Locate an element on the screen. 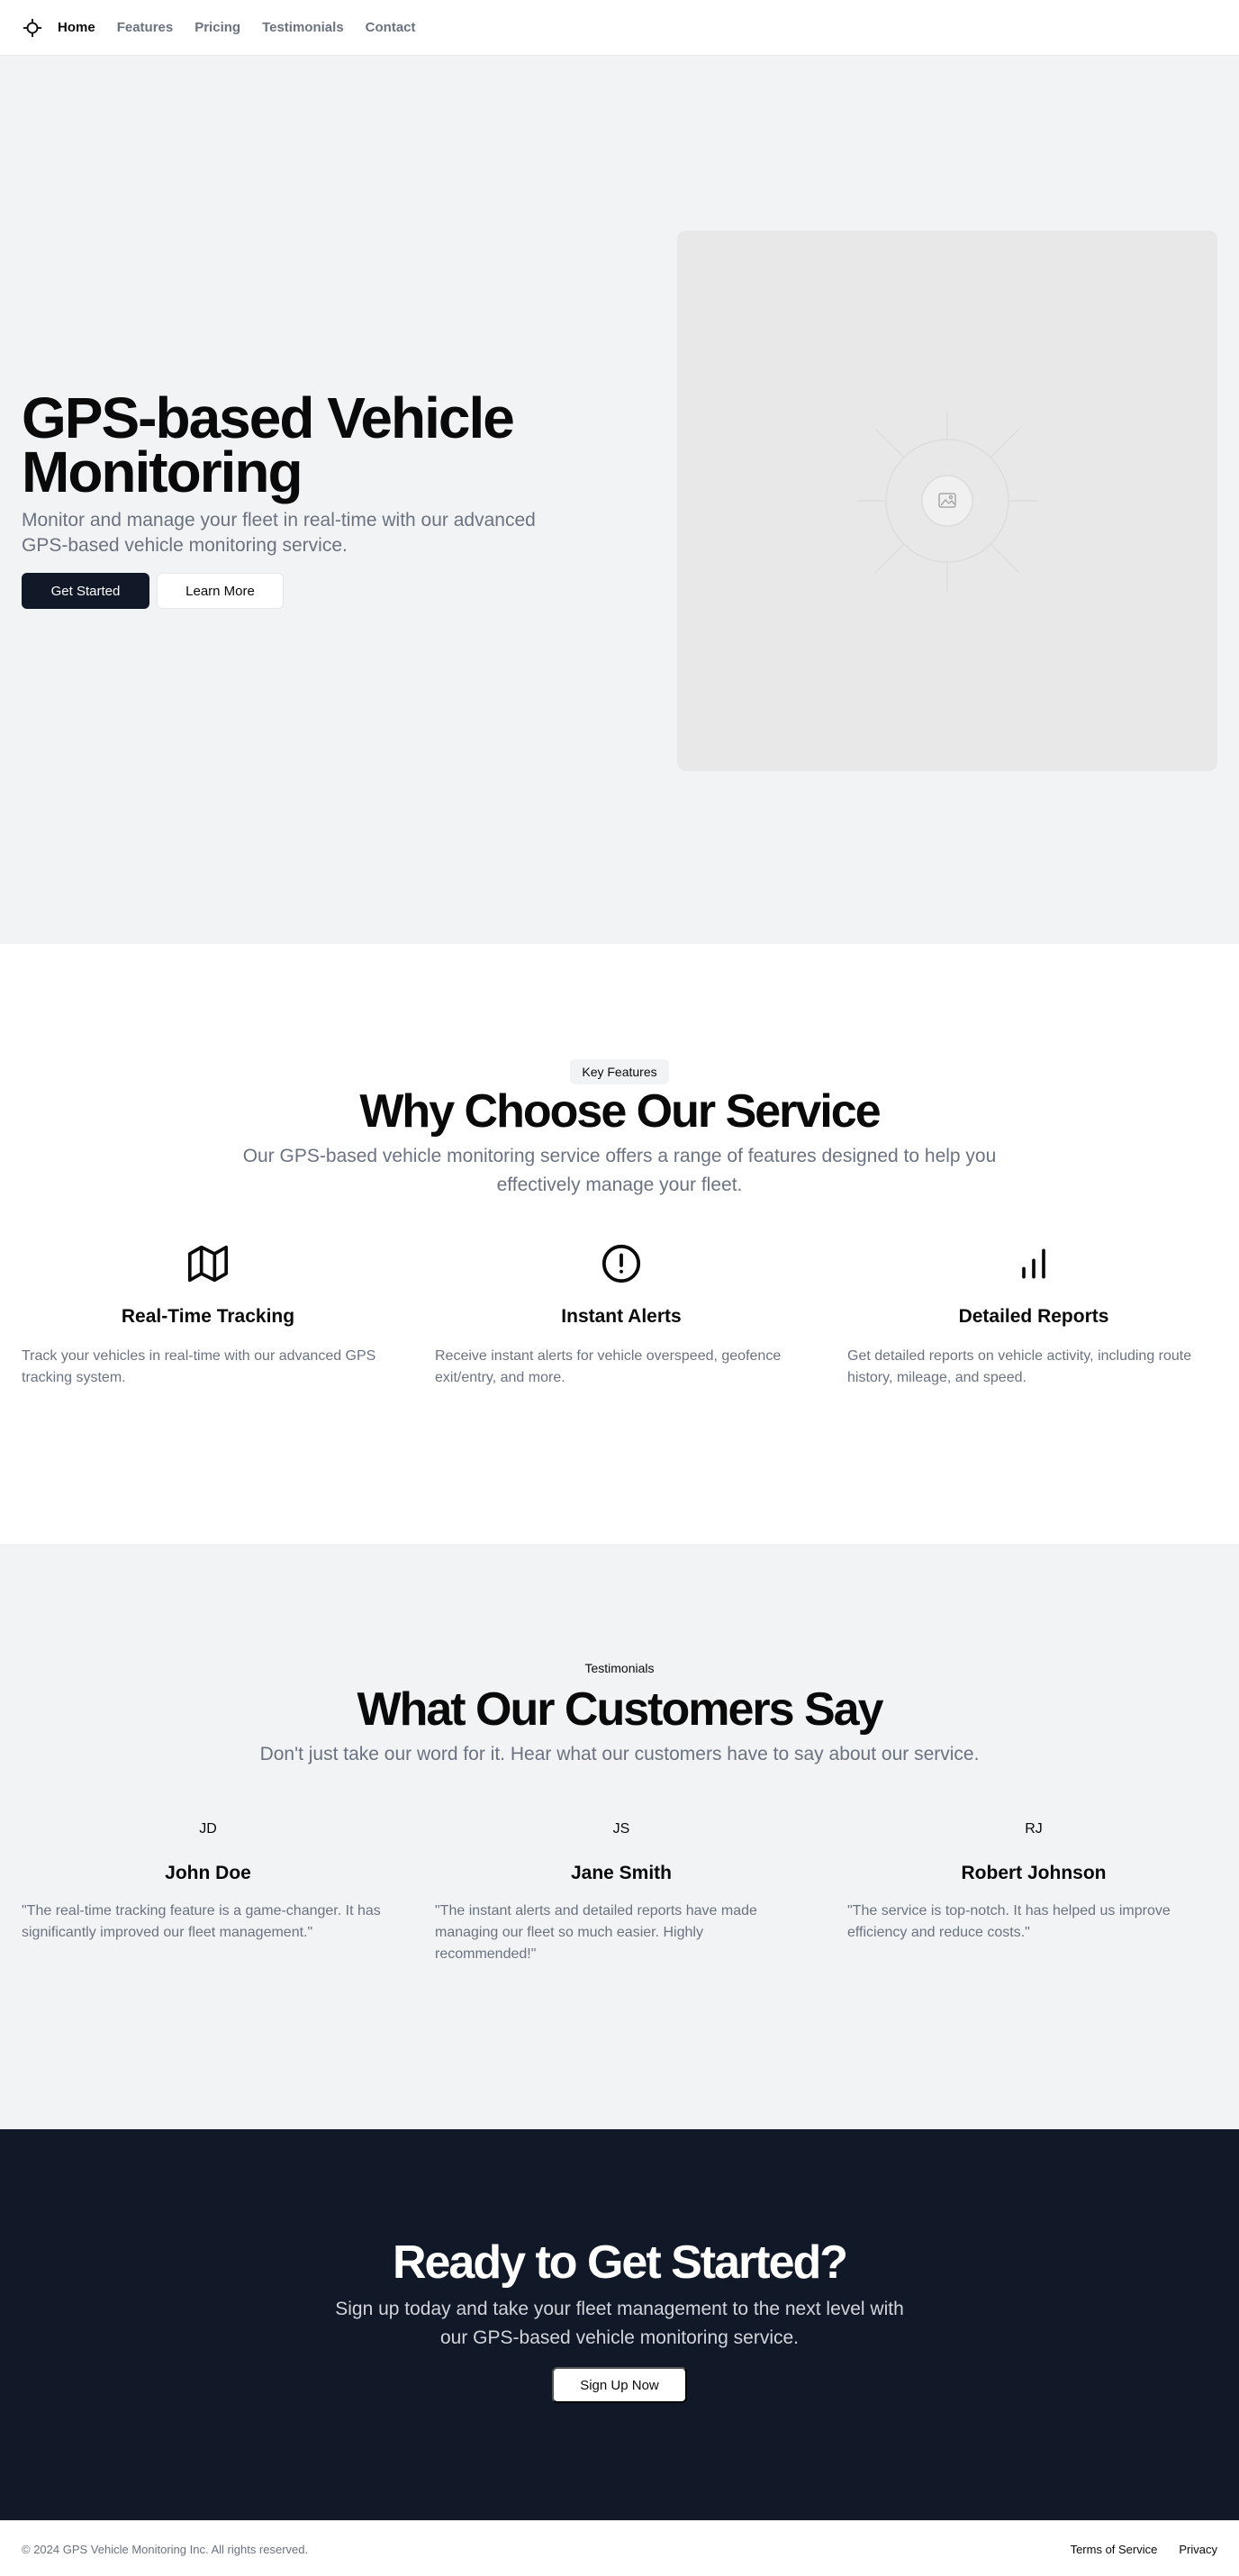 This screenshot has height=2576, width=1239. testimonials-title: What Our Customers Say is located at coordinates (620, 1710).